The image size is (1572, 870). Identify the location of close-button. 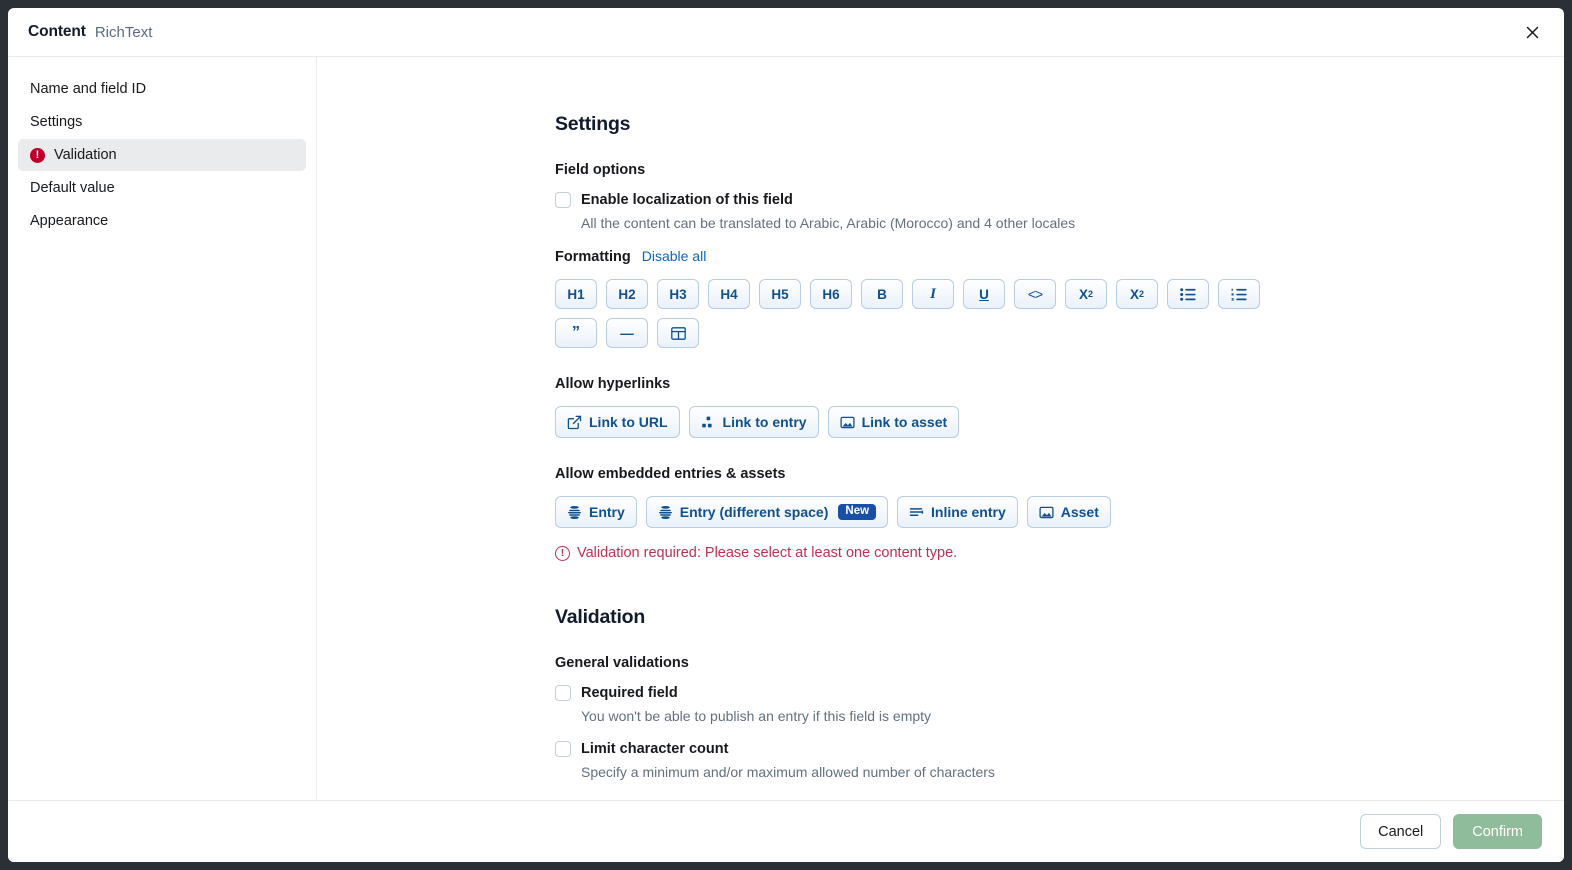
(1532, 32).